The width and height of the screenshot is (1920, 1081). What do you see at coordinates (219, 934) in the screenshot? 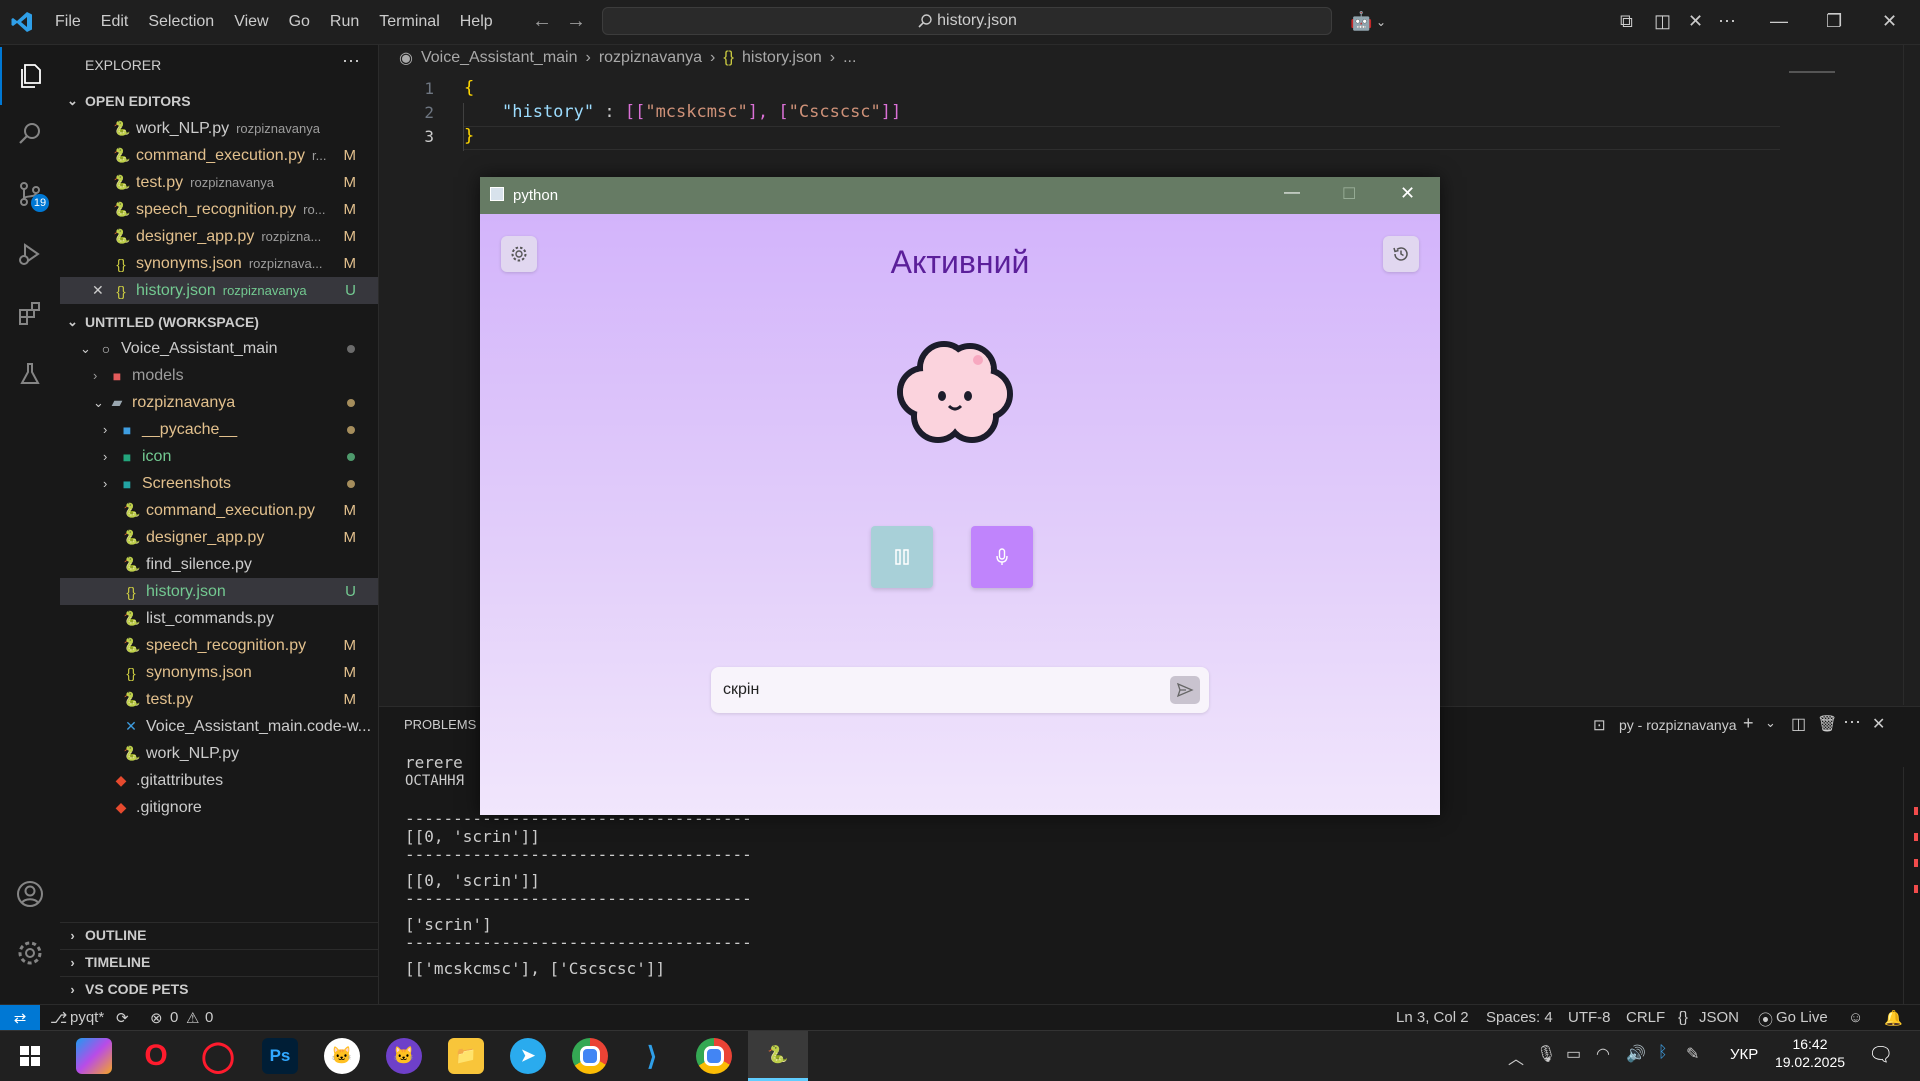
I see `outline-header: › OUTLINE` at bounding box center [219, 934].